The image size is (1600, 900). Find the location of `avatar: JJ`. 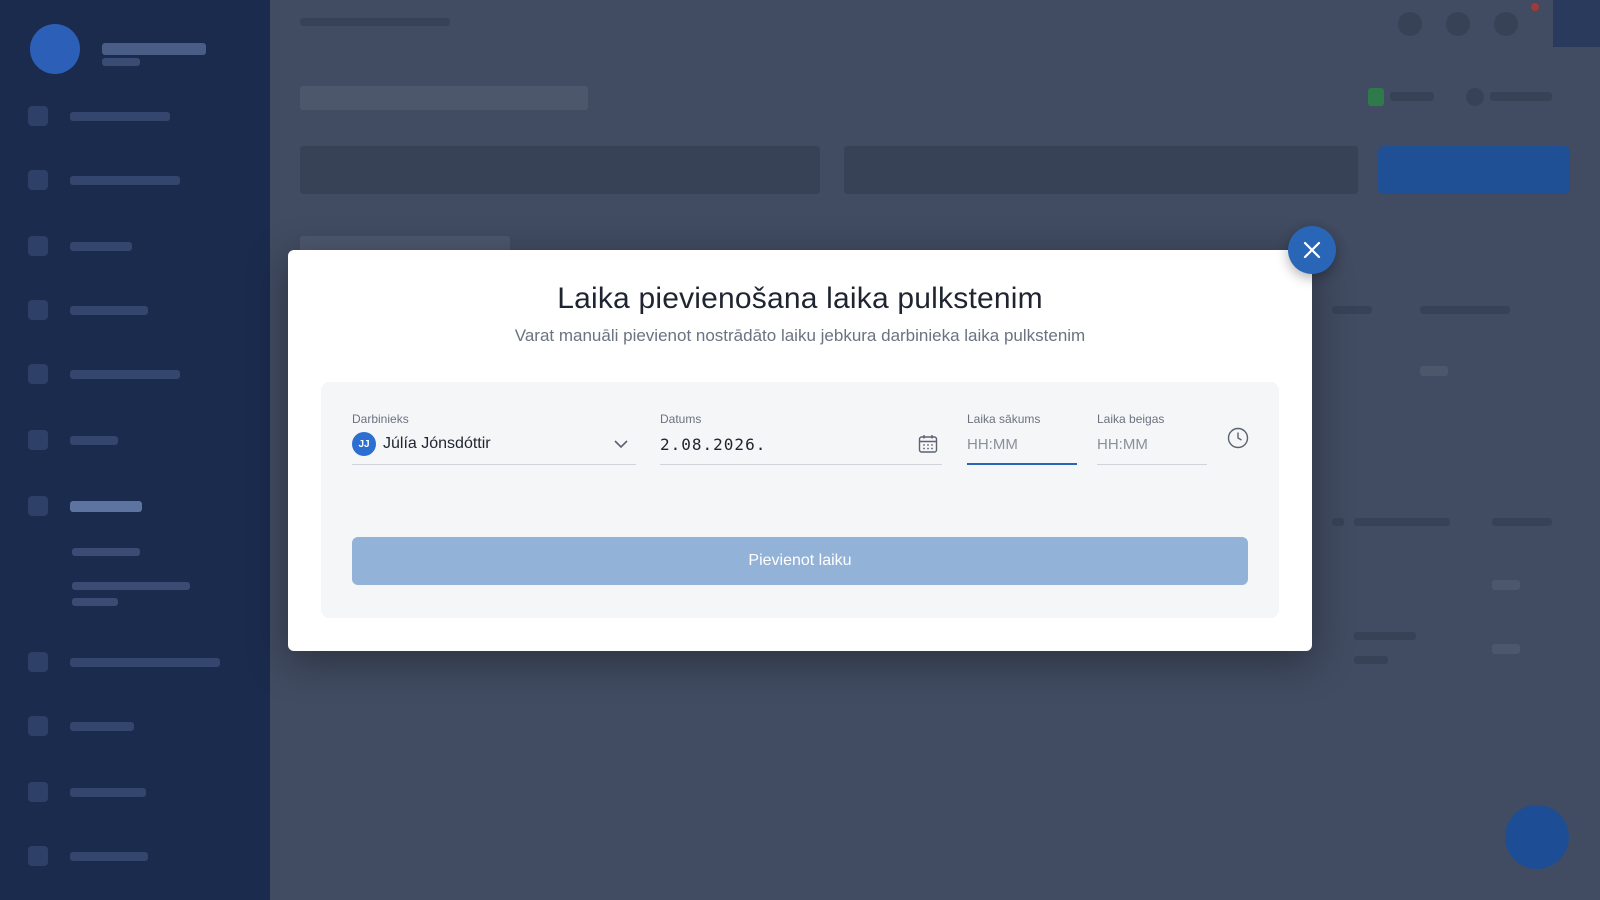

avatar: JJ is located at coordinates (364, 444).